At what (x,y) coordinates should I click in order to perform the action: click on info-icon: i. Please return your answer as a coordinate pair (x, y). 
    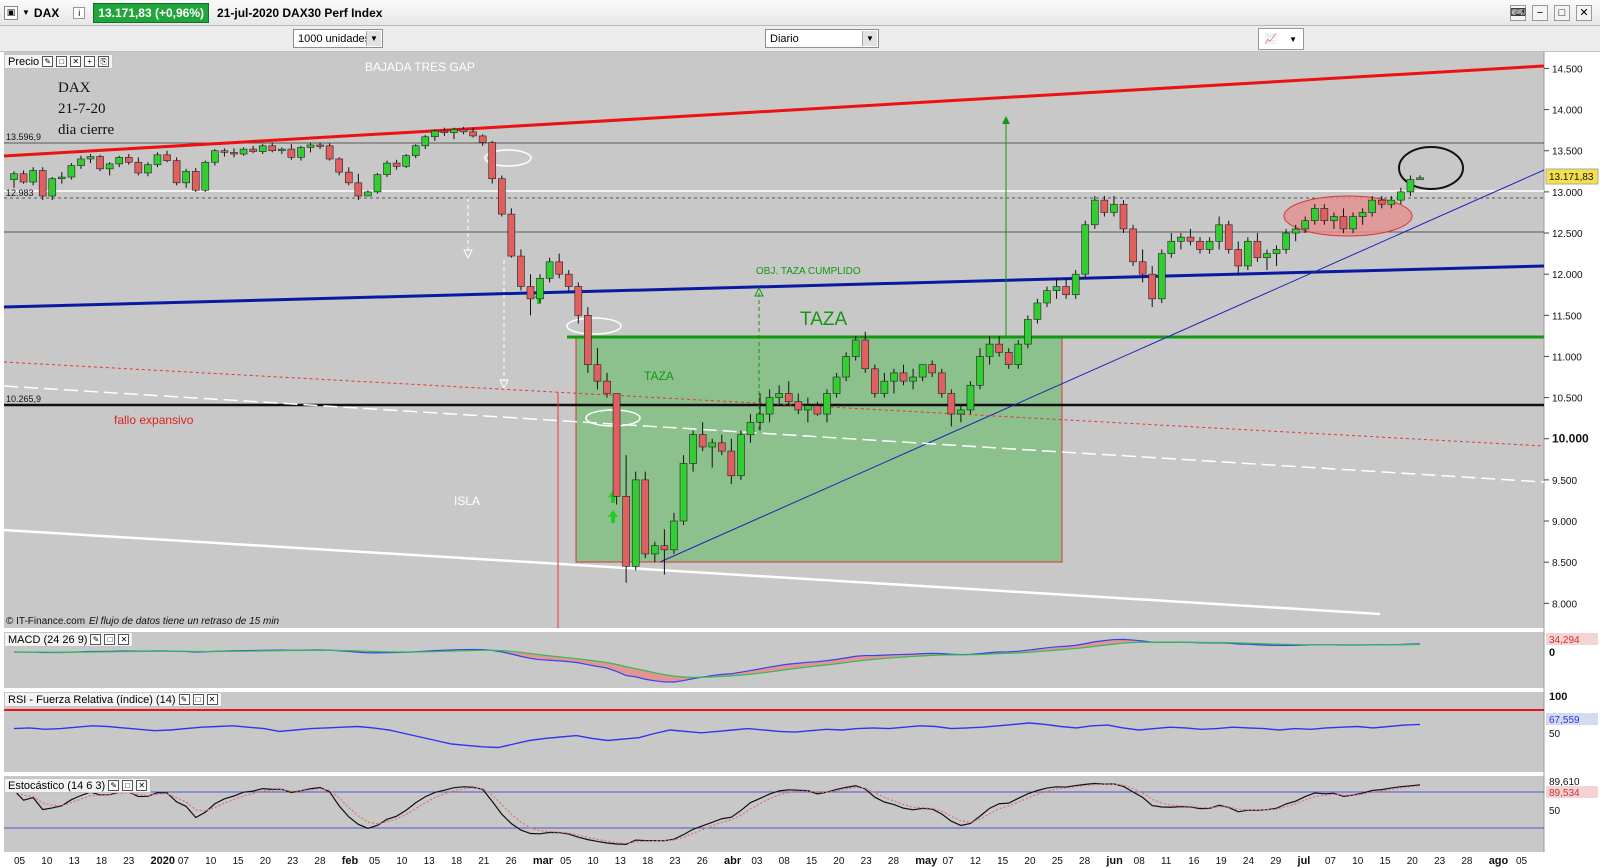
    Looking at the image, I should click on (79, 12).